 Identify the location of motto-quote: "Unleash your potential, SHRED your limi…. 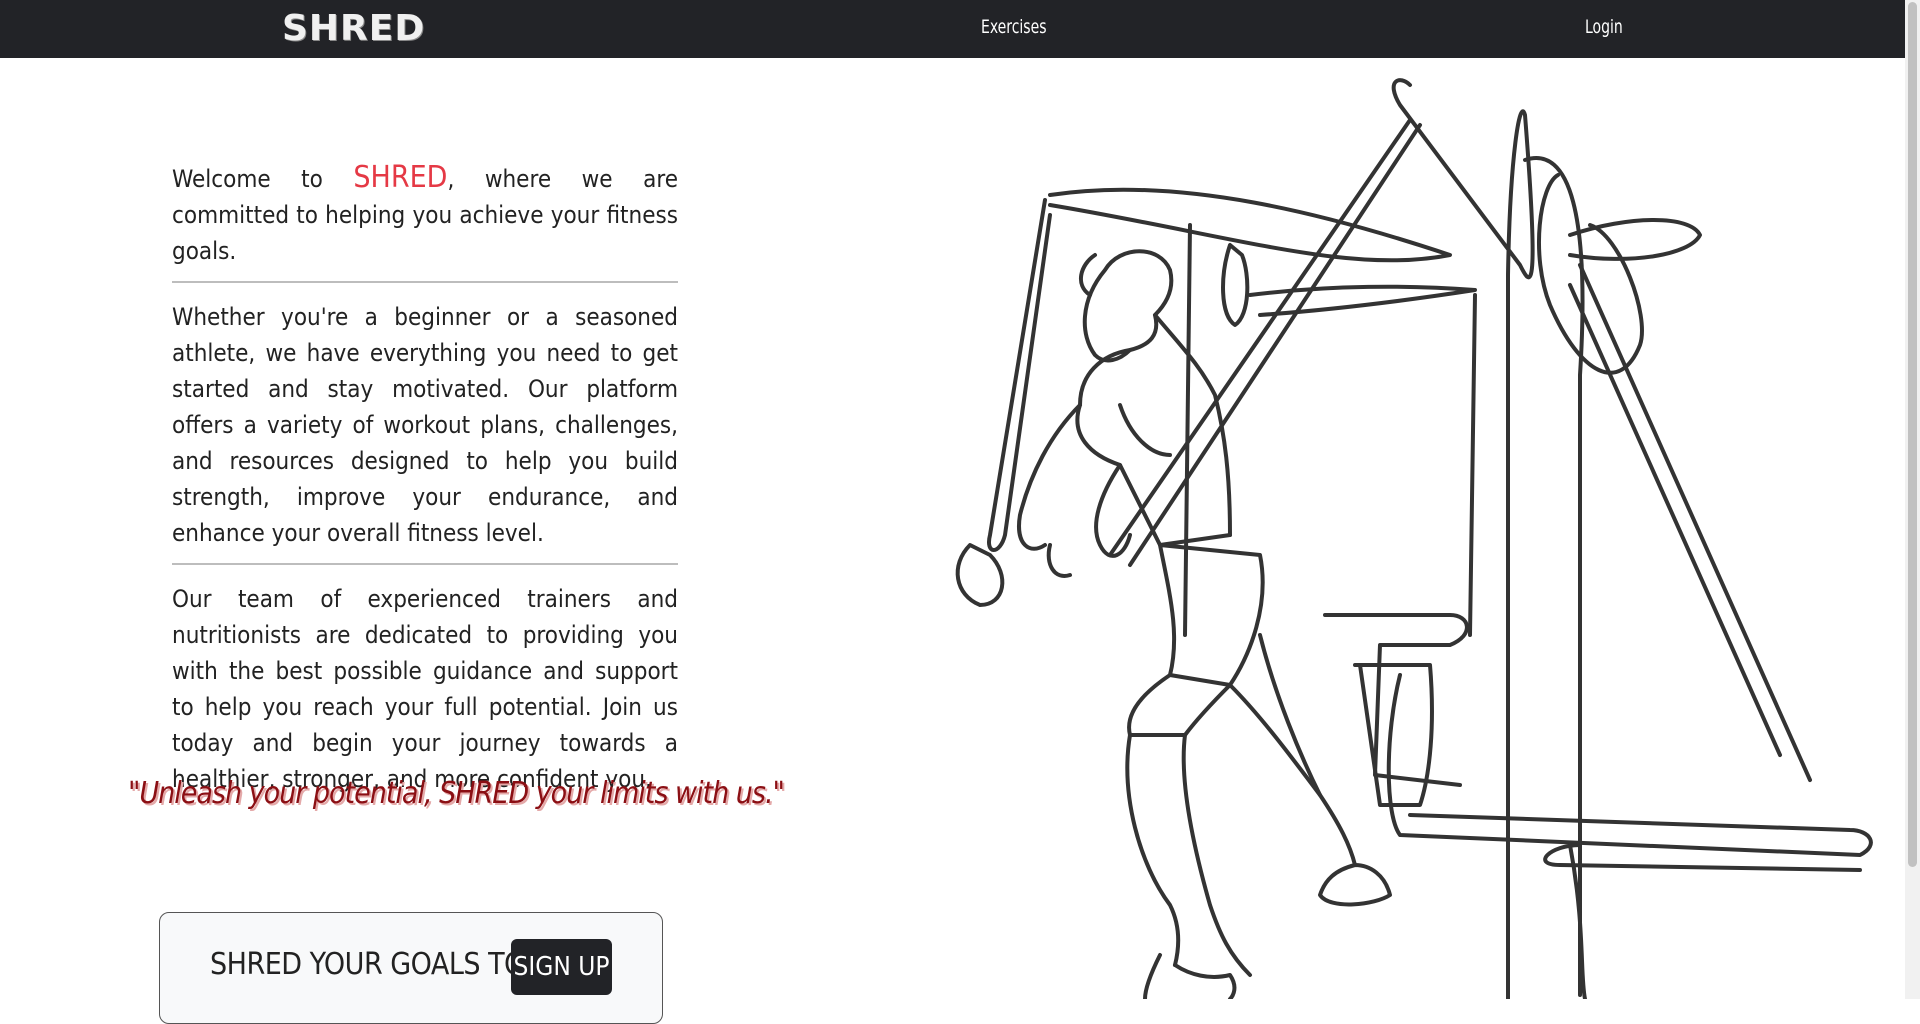
(456, 793).